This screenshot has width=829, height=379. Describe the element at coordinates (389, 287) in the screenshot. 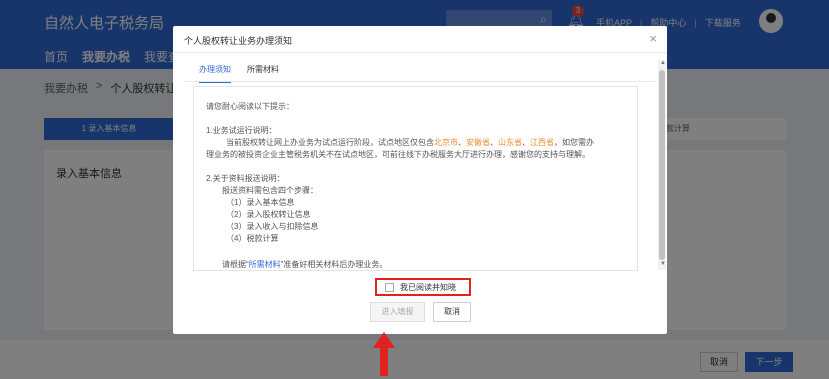

I see `agree-checkbox` at that location.